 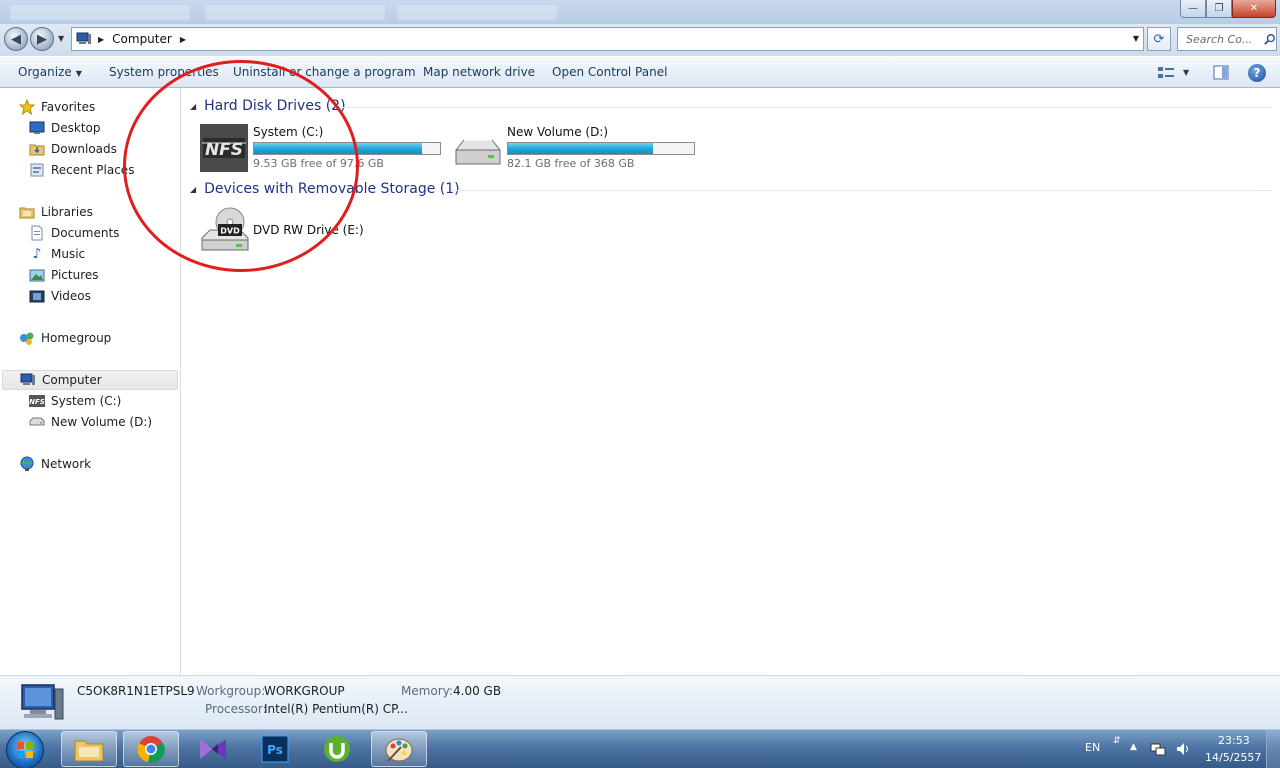 I want to click on drive-item-new-volume-d: New Volume (D:) 82.1 GB free of 368 GB, so click(x=579, y=148).